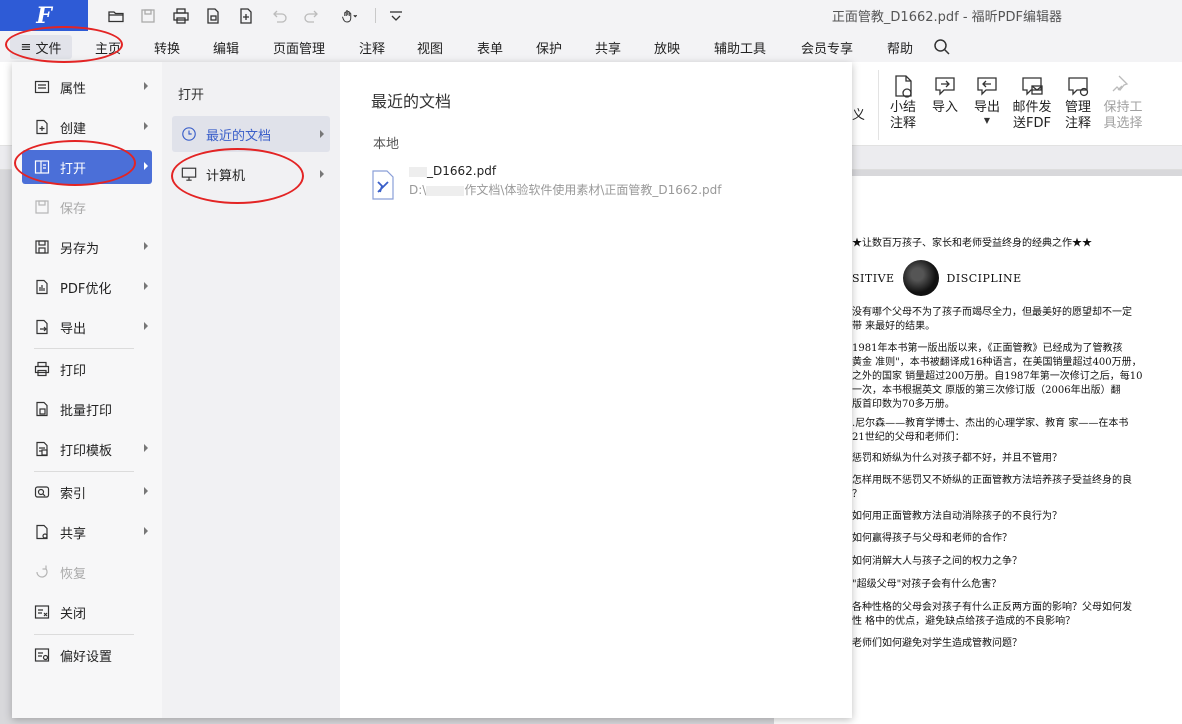 The height and width of the screenshot is (724, 1182). Describe the element at coordinates (740, 47) in the screenshot. I see `tab-accessibility: 辅助工具` at that location.